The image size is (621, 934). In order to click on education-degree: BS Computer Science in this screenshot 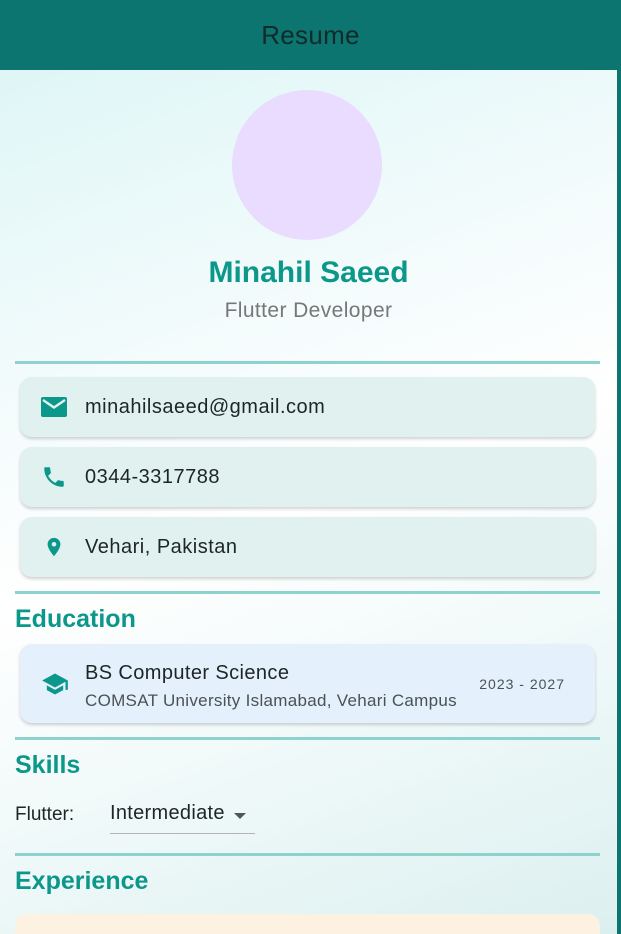, I will do `click(187, 673)`.